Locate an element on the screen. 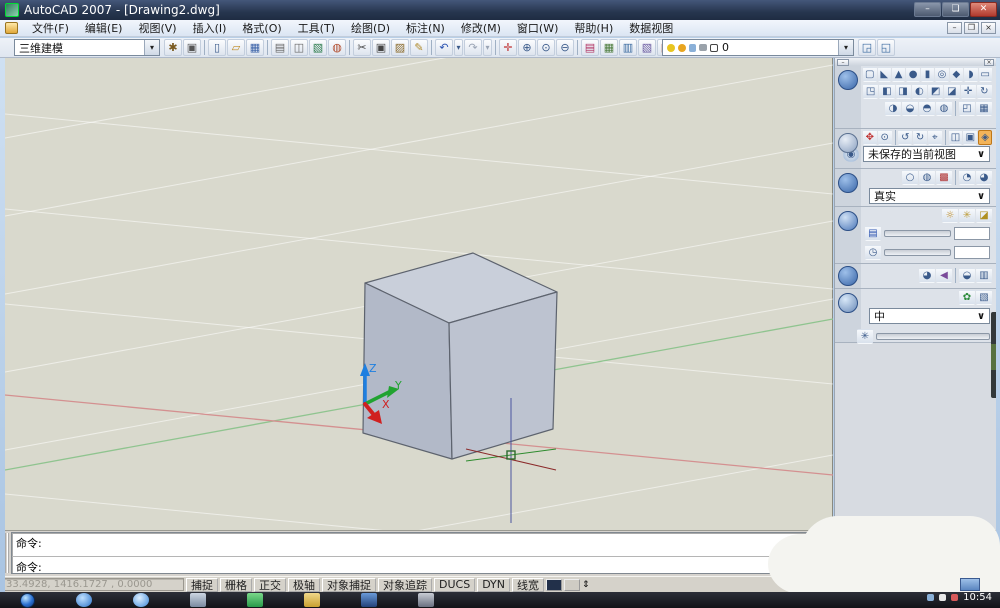 The width and height of the screenshot is (1000, 608). free-orbit-icon: ↻ is located at coordinates (920, 137).